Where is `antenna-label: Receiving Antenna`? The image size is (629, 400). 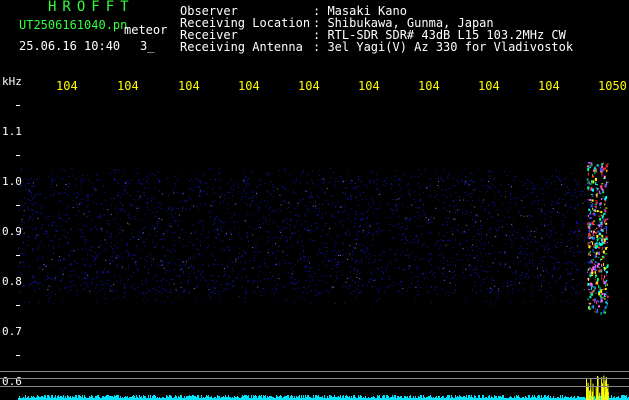
antenna-label: Receiving Antenna is located at coordinates (241, 47).